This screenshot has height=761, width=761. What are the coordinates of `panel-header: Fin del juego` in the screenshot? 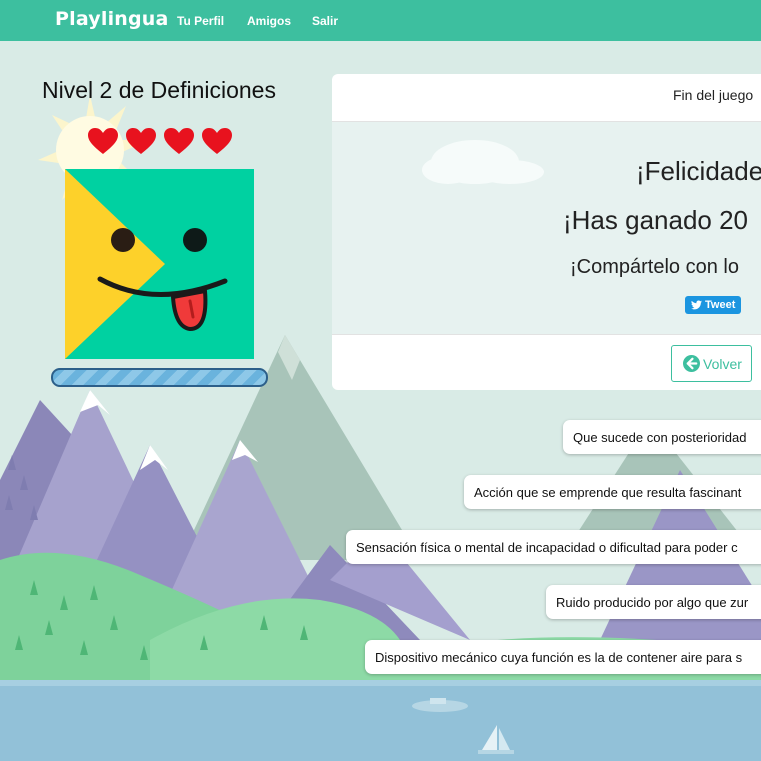 It's located at (546, 98).